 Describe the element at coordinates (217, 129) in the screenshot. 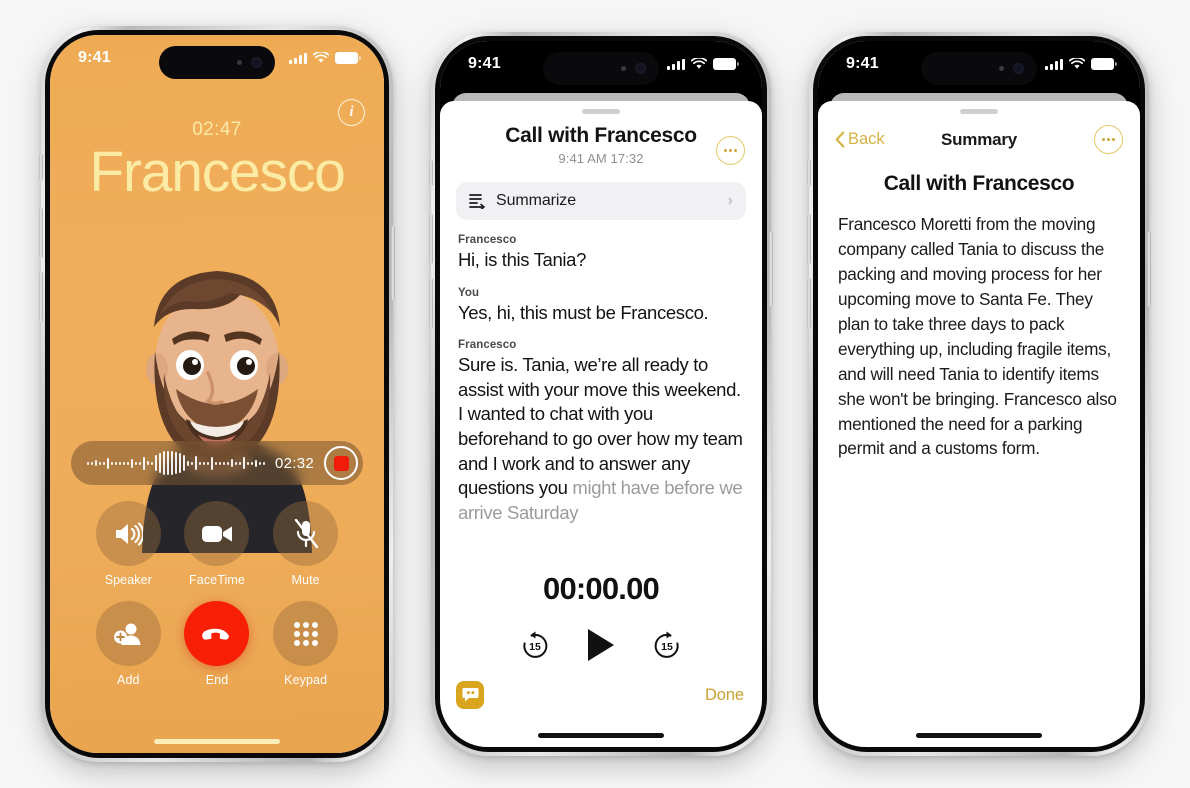

I see `call-duration: 02:47` at that location.